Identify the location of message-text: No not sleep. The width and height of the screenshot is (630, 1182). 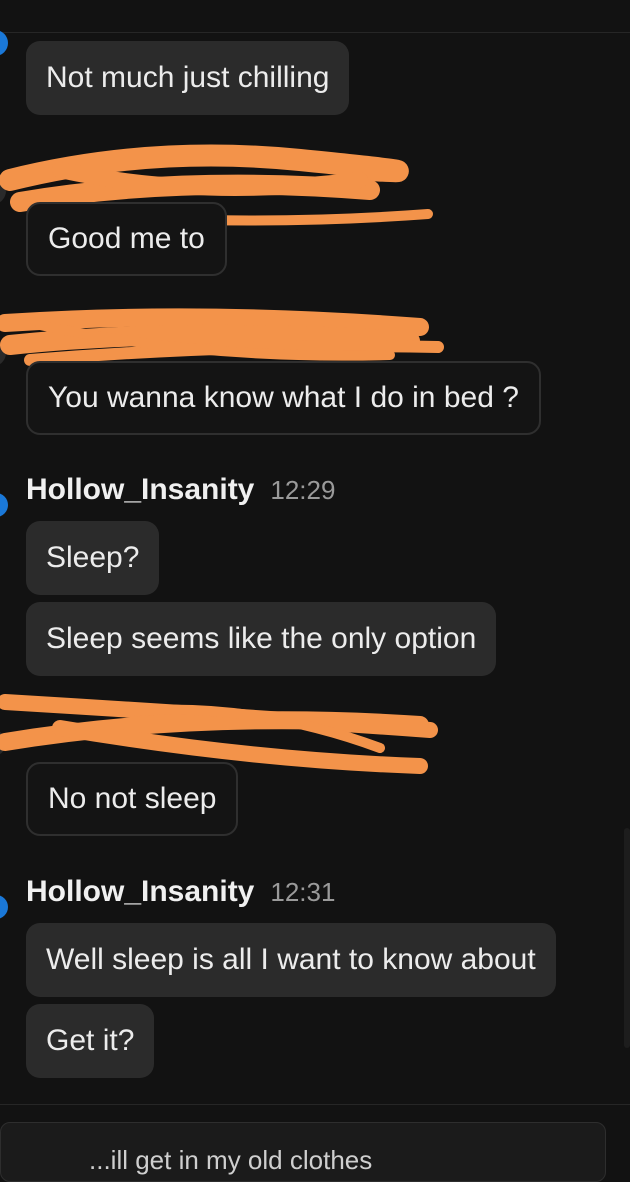
(132, 798).